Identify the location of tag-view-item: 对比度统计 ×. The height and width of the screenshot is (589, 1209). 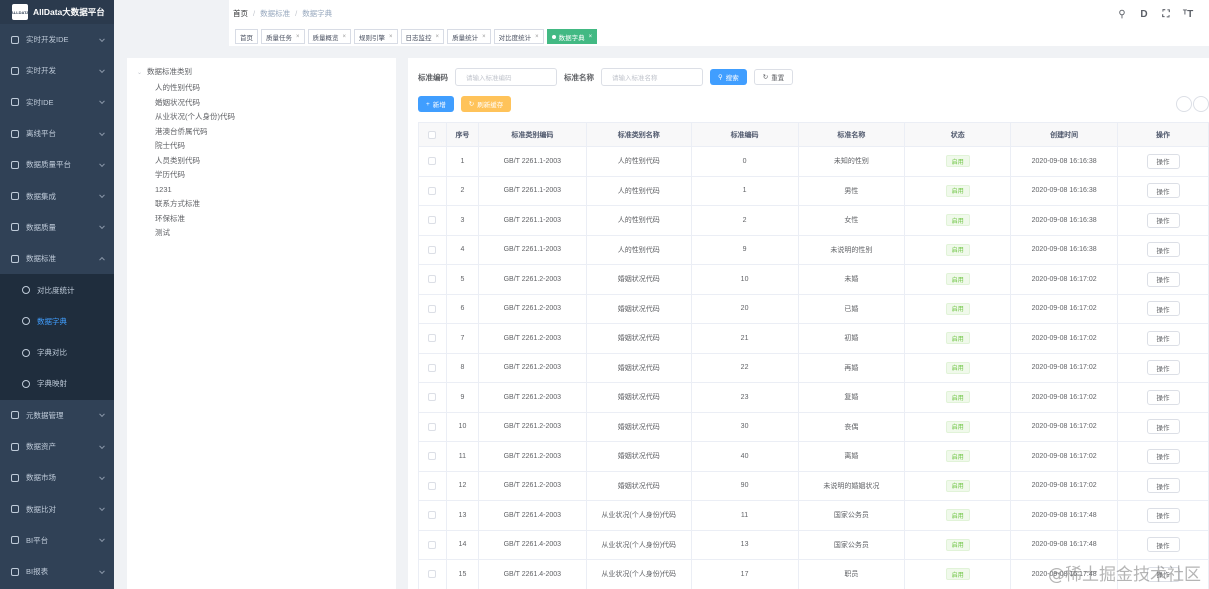
(518, 36).